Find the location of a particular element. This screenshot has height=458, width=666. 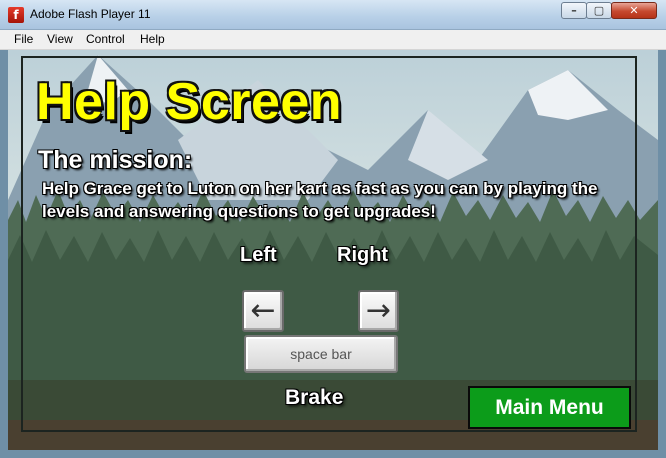

menu-control: Control is located at coordinates (105, 39).